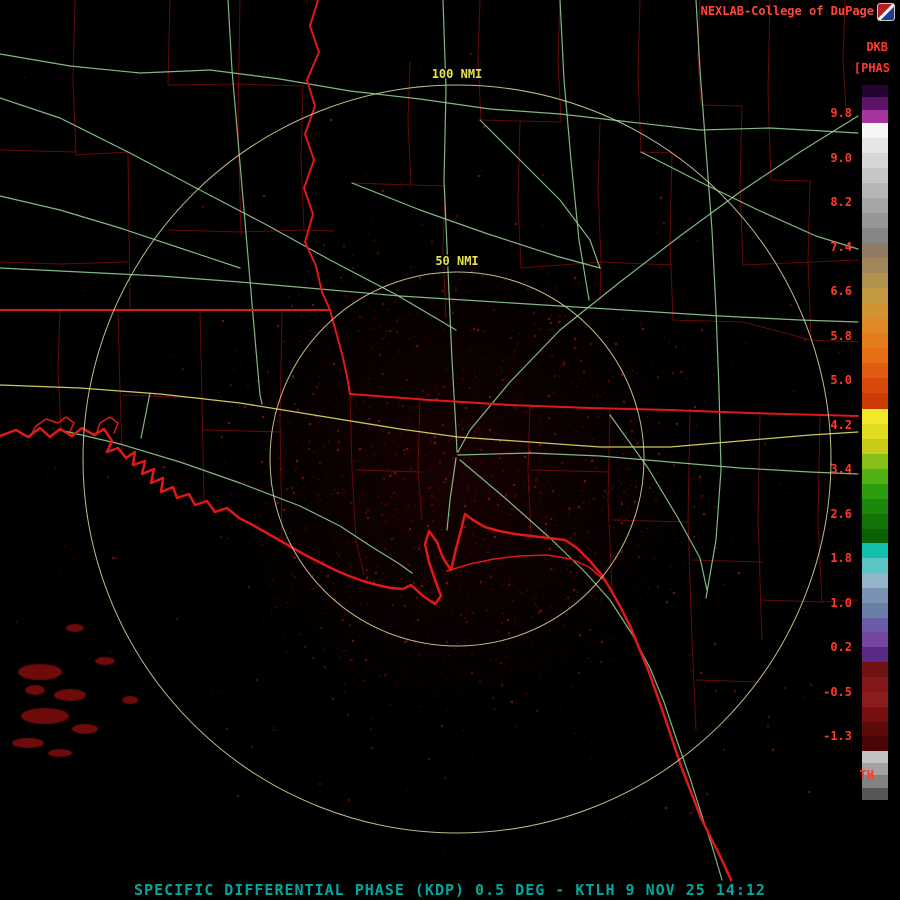  Describe the element at coordinates (841, 380) in the screenshot. I see `colorbar-tick-label: 5.0` at that location.